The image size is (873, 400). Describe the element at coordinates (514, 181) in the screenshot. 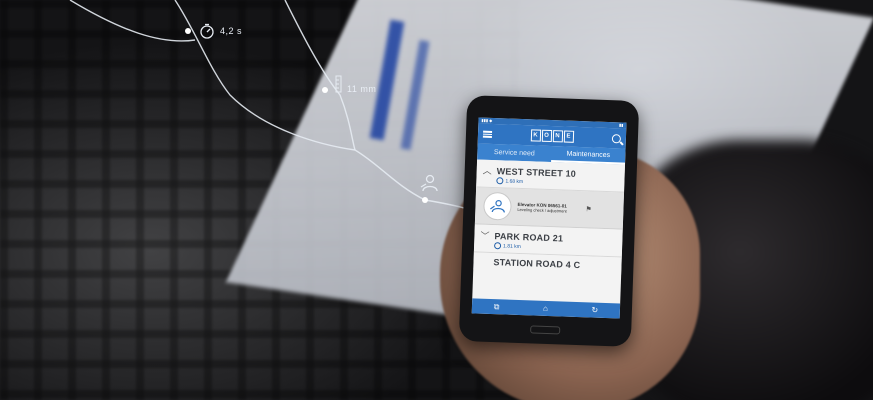

I see `site-distance: 1.68 km` at that location.